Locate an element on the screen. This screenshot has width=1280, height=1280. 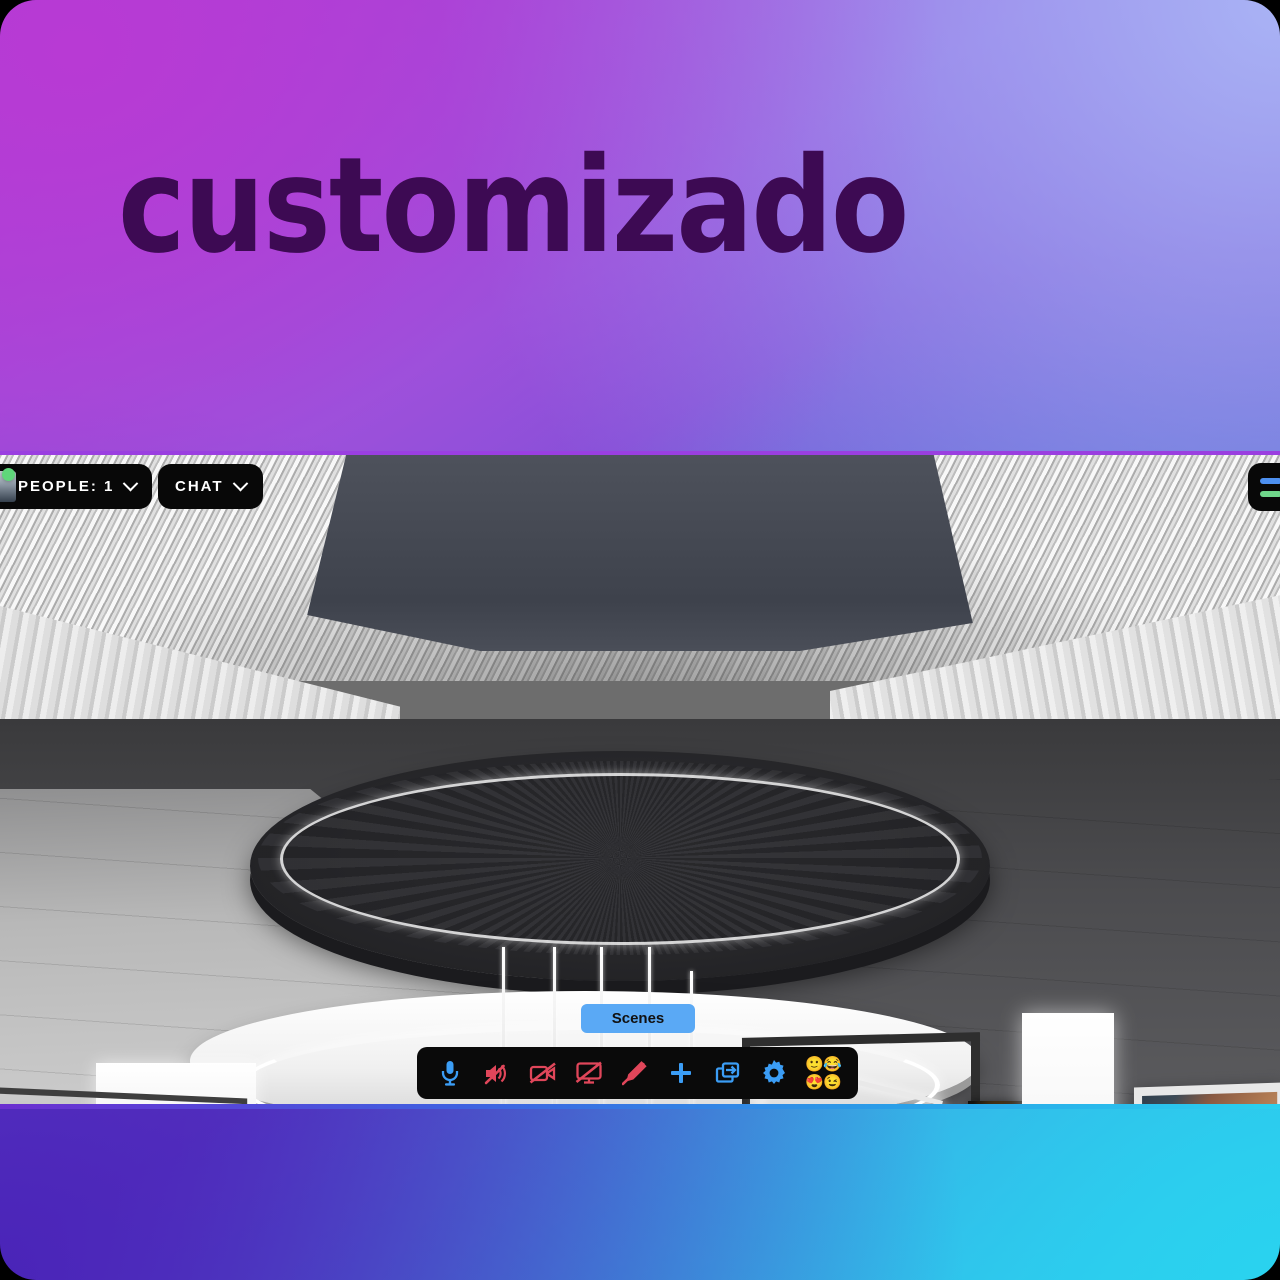
menu-button is located at coordinates (1264, 487).